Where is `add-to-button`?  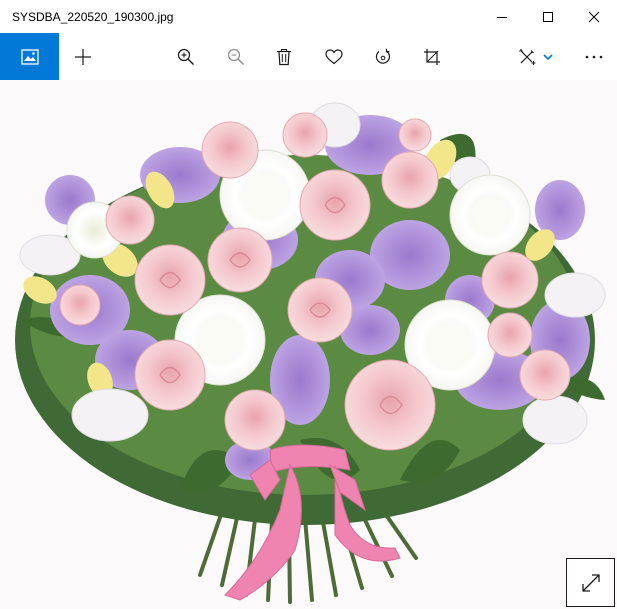 add-to-button is located at coordinates (83, 56).